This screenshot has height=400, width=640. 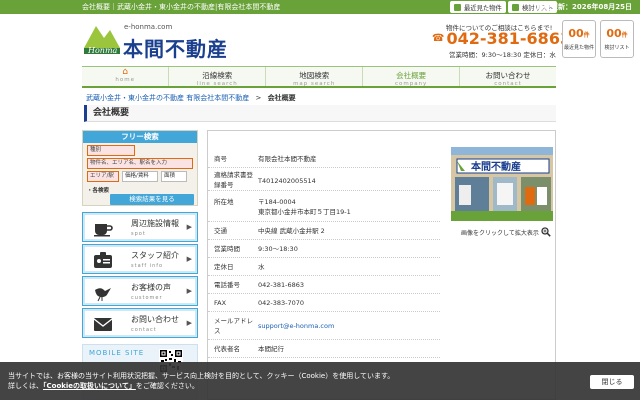 I want to click on area-select: エリア/駅, so click(x=103, y=176).